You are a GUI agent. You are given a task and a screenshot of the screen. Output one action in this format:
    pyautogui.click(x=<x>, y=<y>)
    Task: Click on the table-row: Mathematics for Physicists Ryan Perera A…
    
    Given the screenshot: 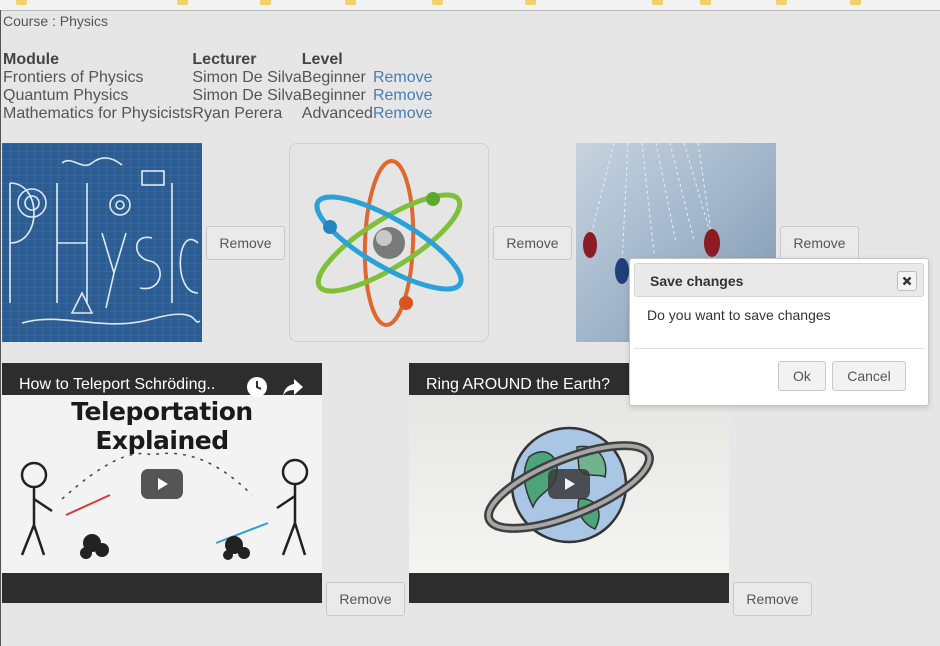 What is the action you would take?
    pyautogui.click(x=218, y=114)
    